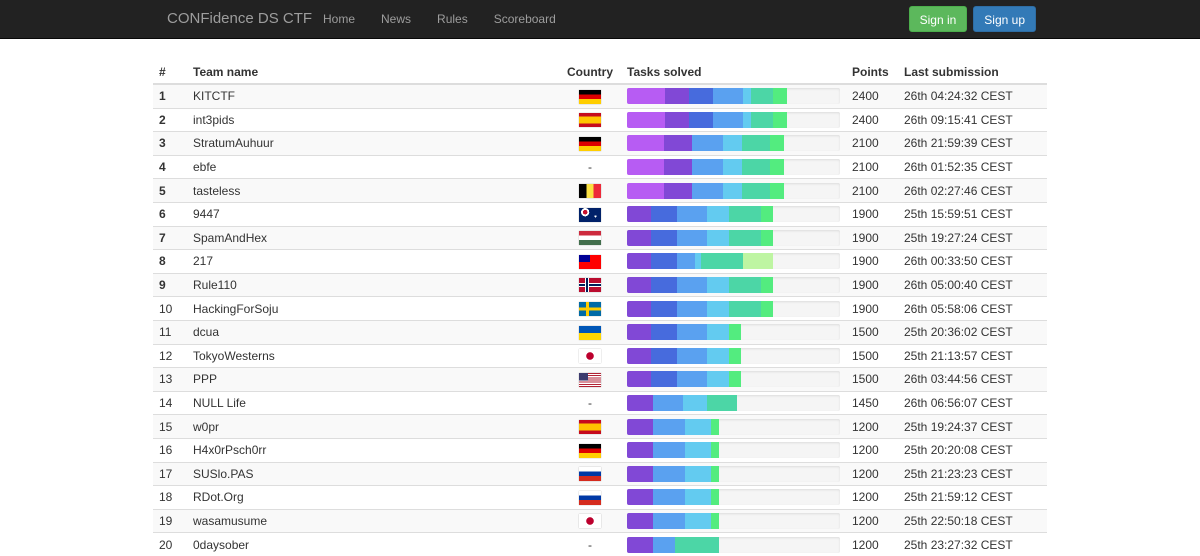 The image size is (1200, 556). I want to click on team-name-cell: KITCTF, so click(373, 96).